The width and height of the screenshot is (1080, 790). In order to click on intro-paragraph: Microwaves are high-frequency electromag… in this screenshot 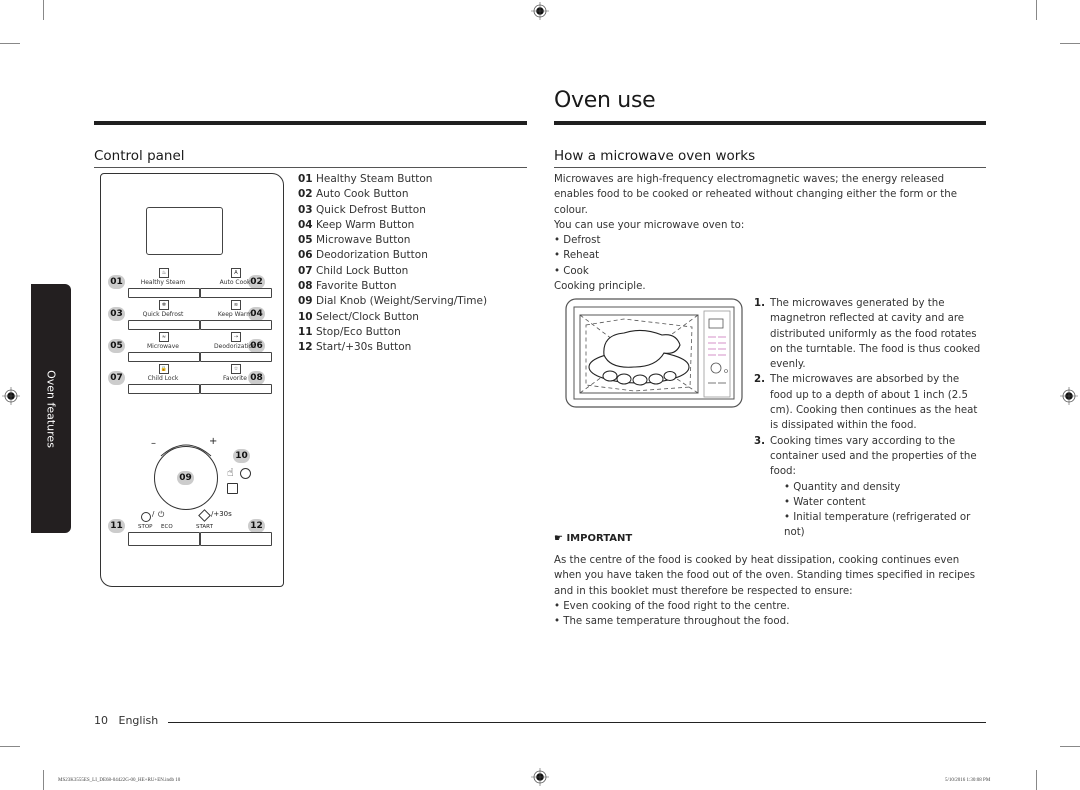, I will do `click(755, 195)`.